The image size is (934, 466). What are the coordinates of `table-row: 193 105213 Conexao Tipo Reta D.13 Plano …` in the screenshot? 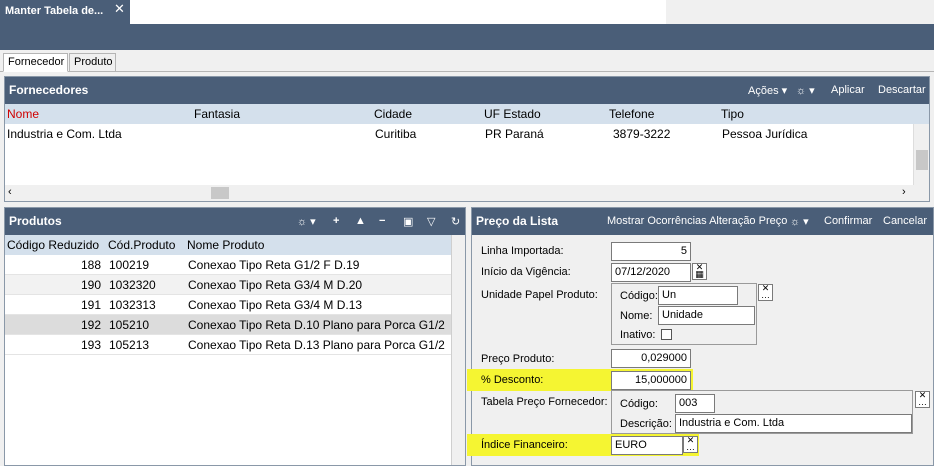 It's located at (228, 345).